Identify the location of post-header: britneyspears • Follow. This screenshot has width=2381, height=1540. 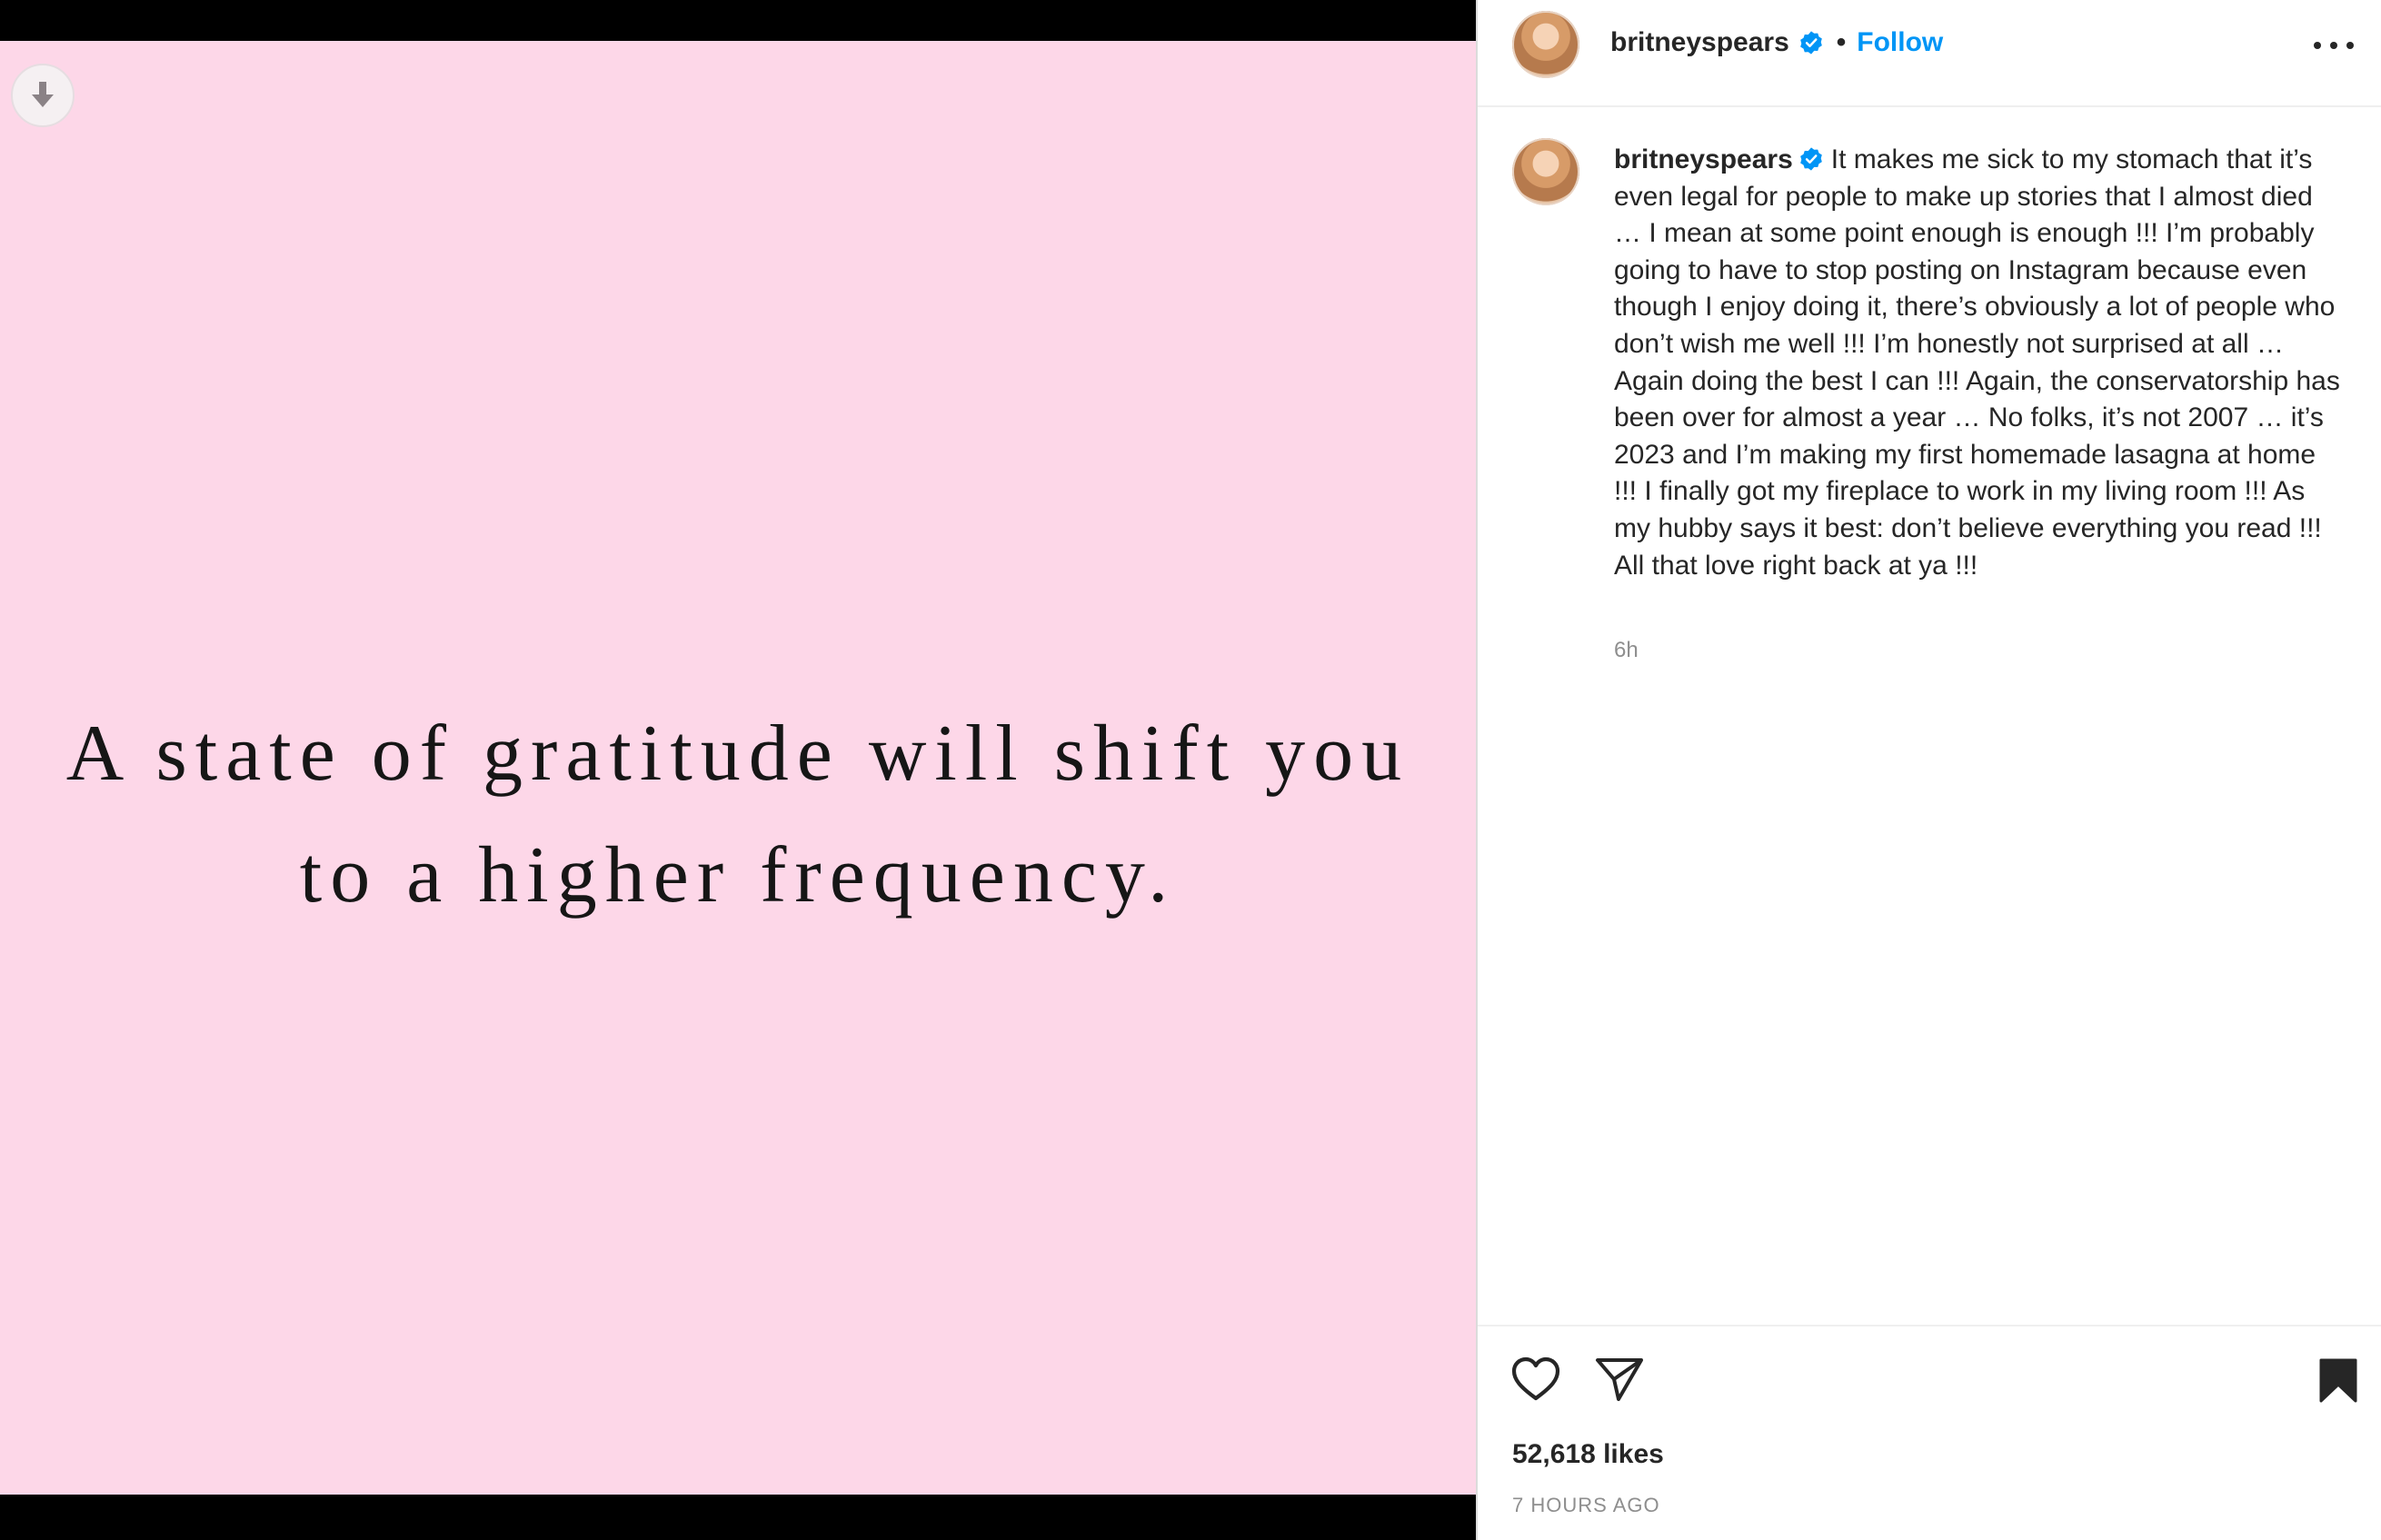
(1929, 54).